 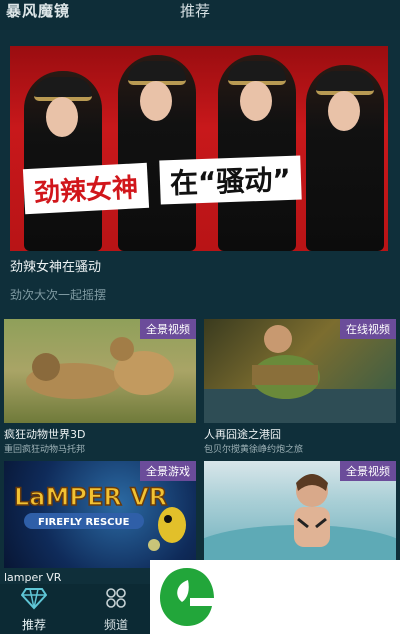 I want to click on card-title: 人再囧途之港囧, so click(x=242, y=434).